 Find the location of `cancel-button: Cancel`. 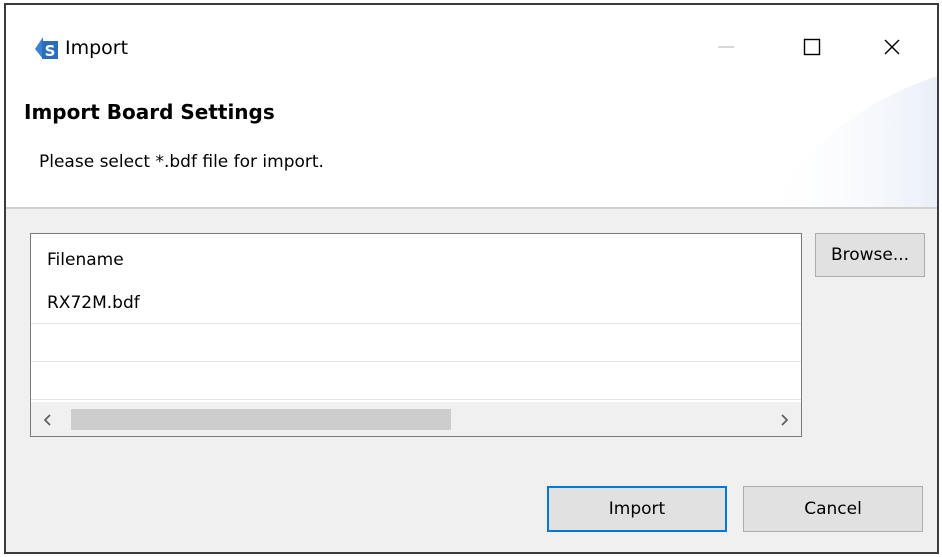

cancel-button: Cancel is located at coordinates (833, 509).